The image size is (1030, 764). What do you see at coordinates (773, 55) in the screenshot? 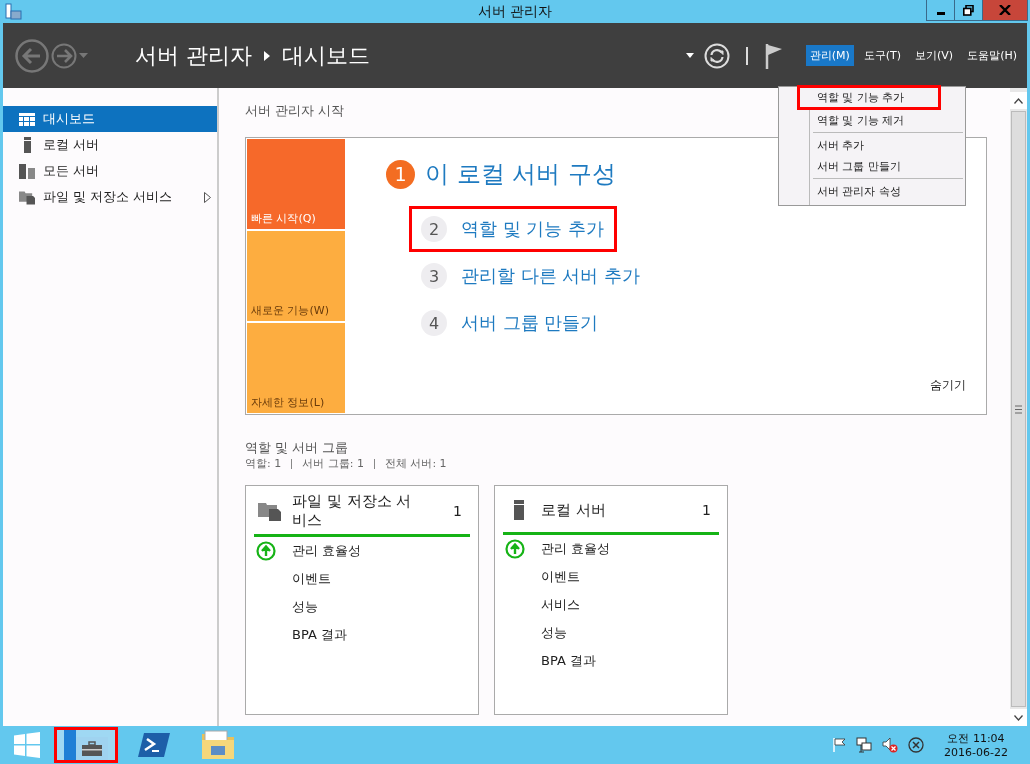
I see `notification-flag-icon` at bounding box center [773, 55].